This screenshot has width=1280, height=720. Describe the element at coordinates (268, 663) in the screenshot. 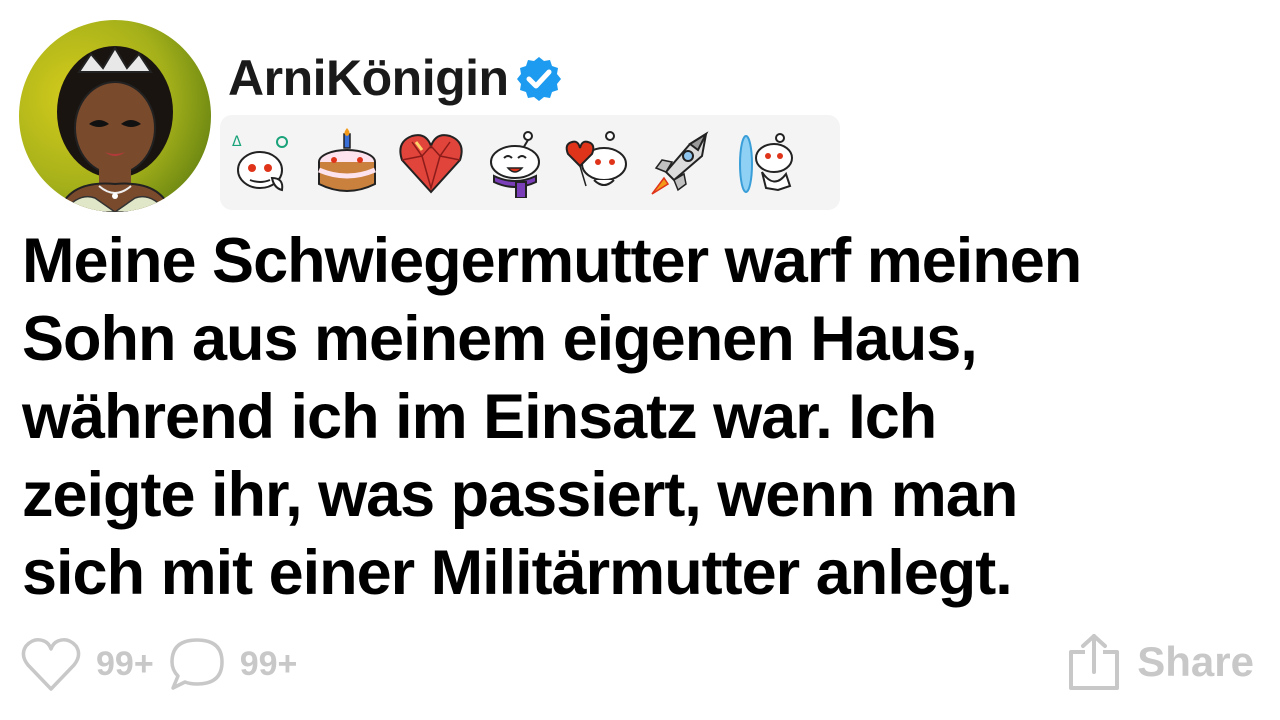

I see `comment-count: 99+` at that location.